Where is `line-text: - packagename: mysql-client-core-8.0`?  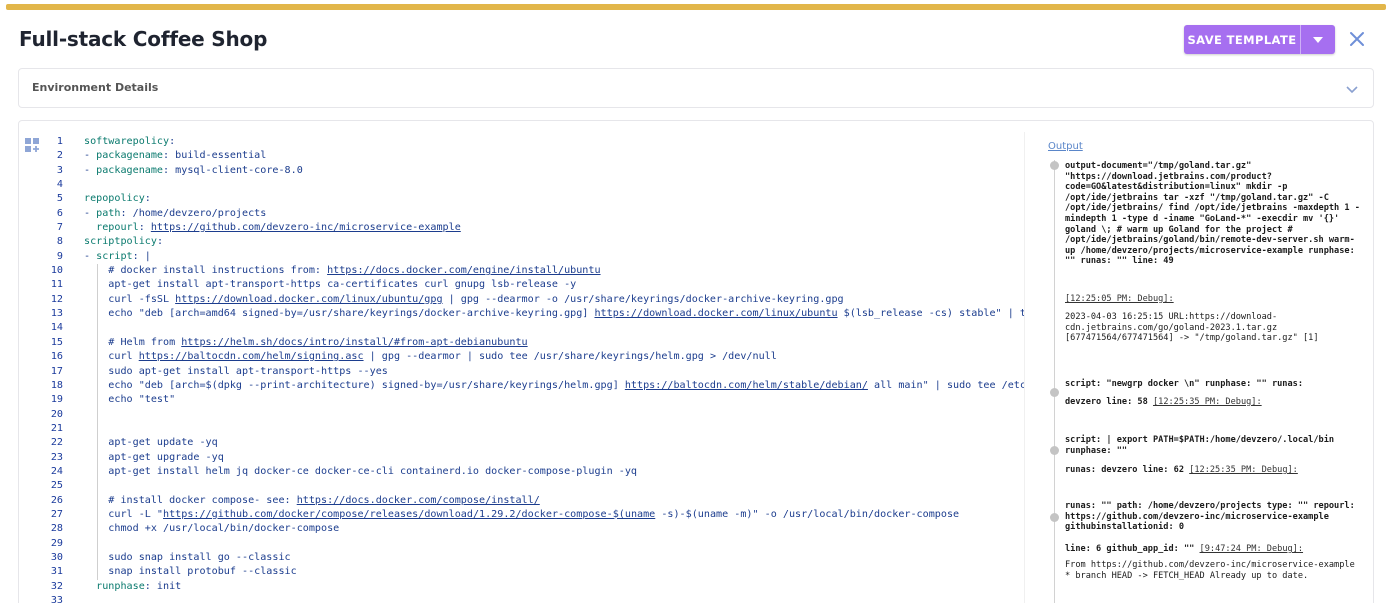
line-text: - packagename: mysql-client-core-8.0 is located at coordinates (193, 170).